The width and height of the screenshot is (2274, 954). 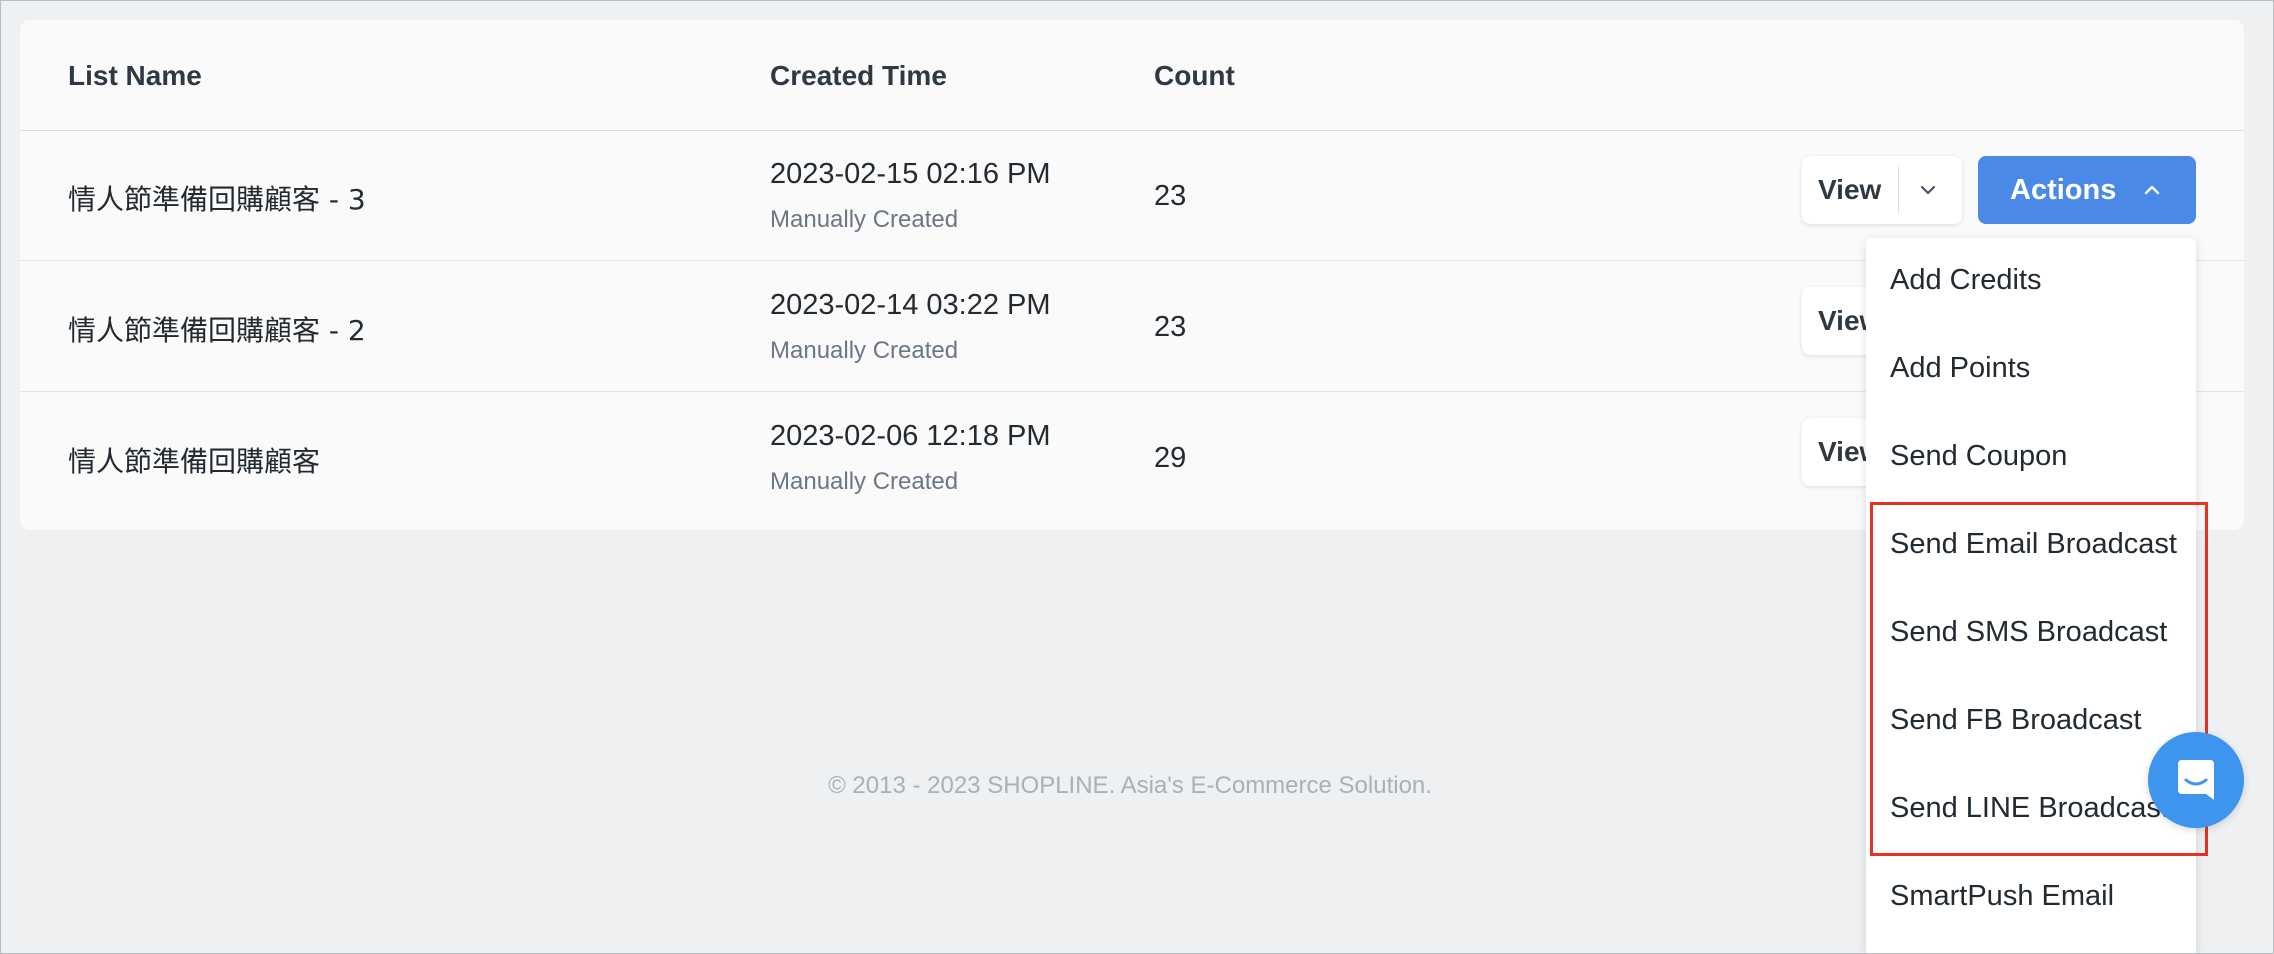 I want to click on chat-launcher-button, so click(x=2196, y=780).